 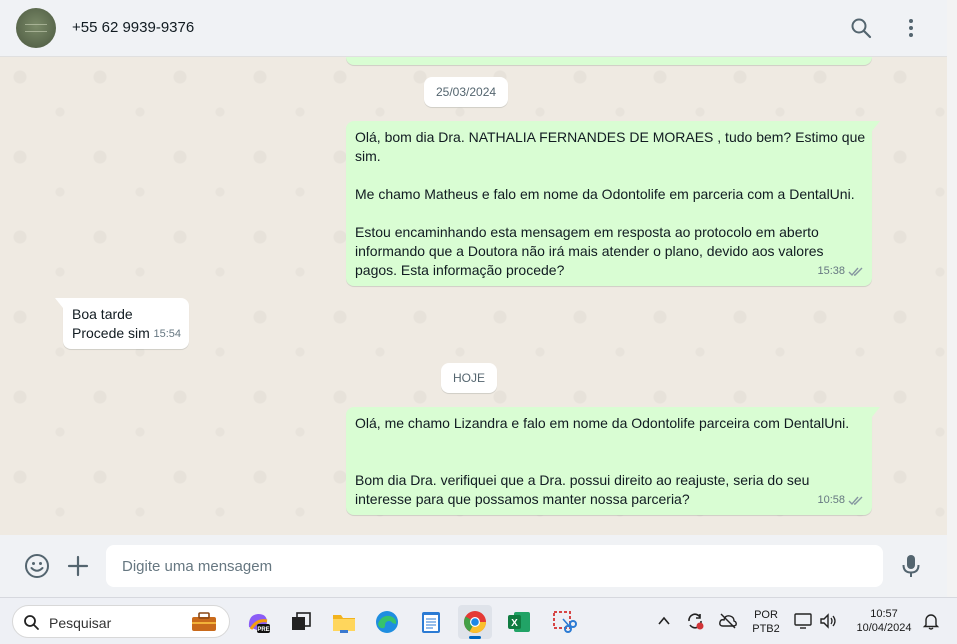 I want to click on message-meta: 15:54, so click(x=167, y=334).